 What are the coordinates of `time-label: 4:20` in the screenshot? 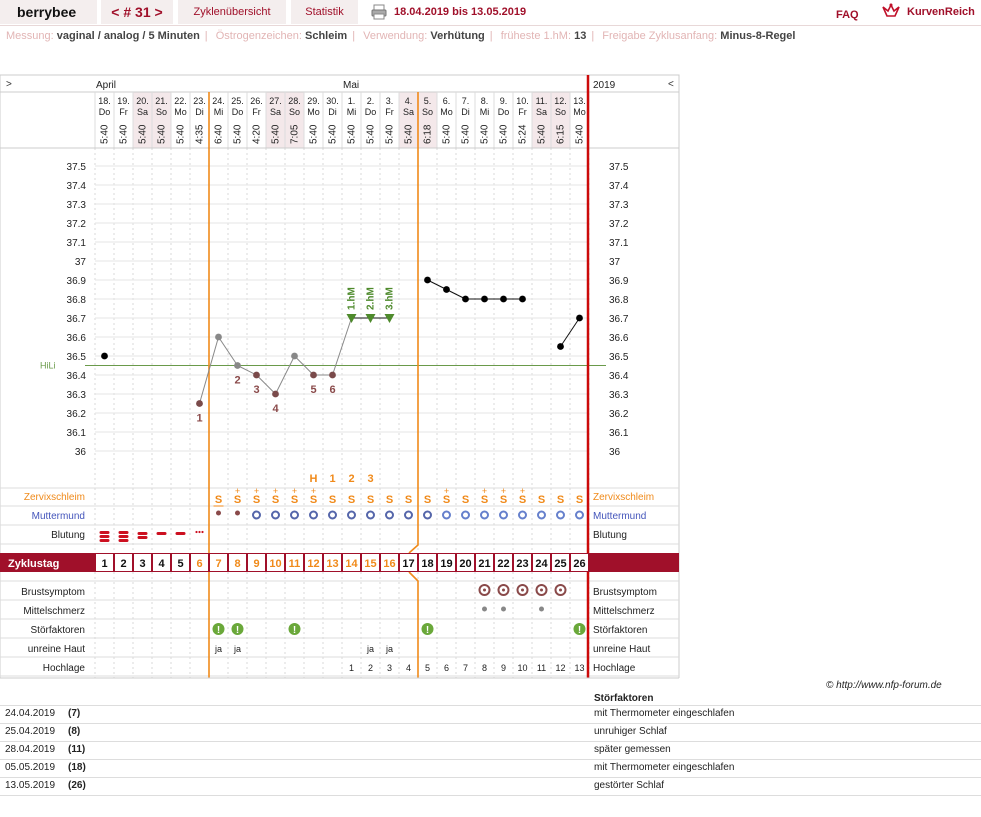 It's located at (257, 134).